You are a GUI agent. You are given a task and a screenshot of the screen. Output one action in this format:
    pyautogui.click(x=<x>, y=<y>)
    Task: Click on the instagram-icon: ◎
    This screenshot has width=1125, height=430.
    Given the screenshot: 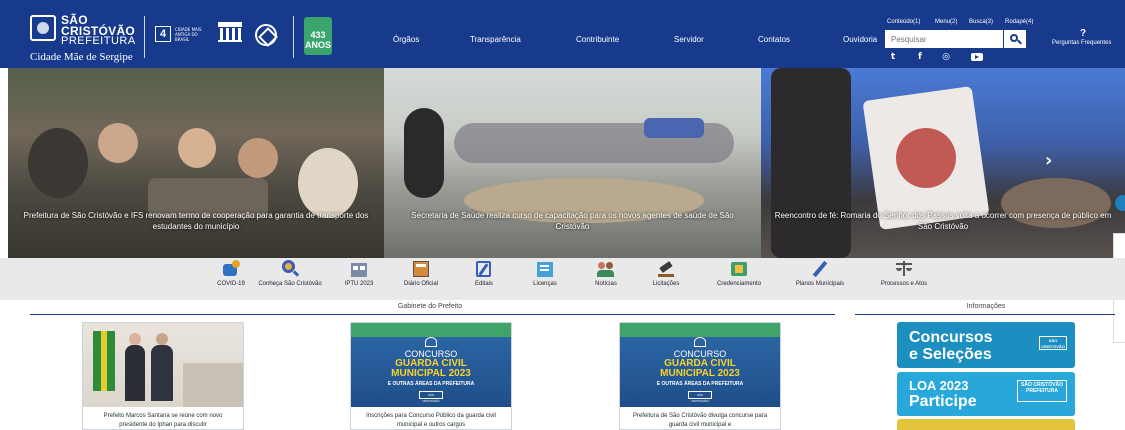 What is the action you would take?
    pyautogui.click(x=946, y=57)
    